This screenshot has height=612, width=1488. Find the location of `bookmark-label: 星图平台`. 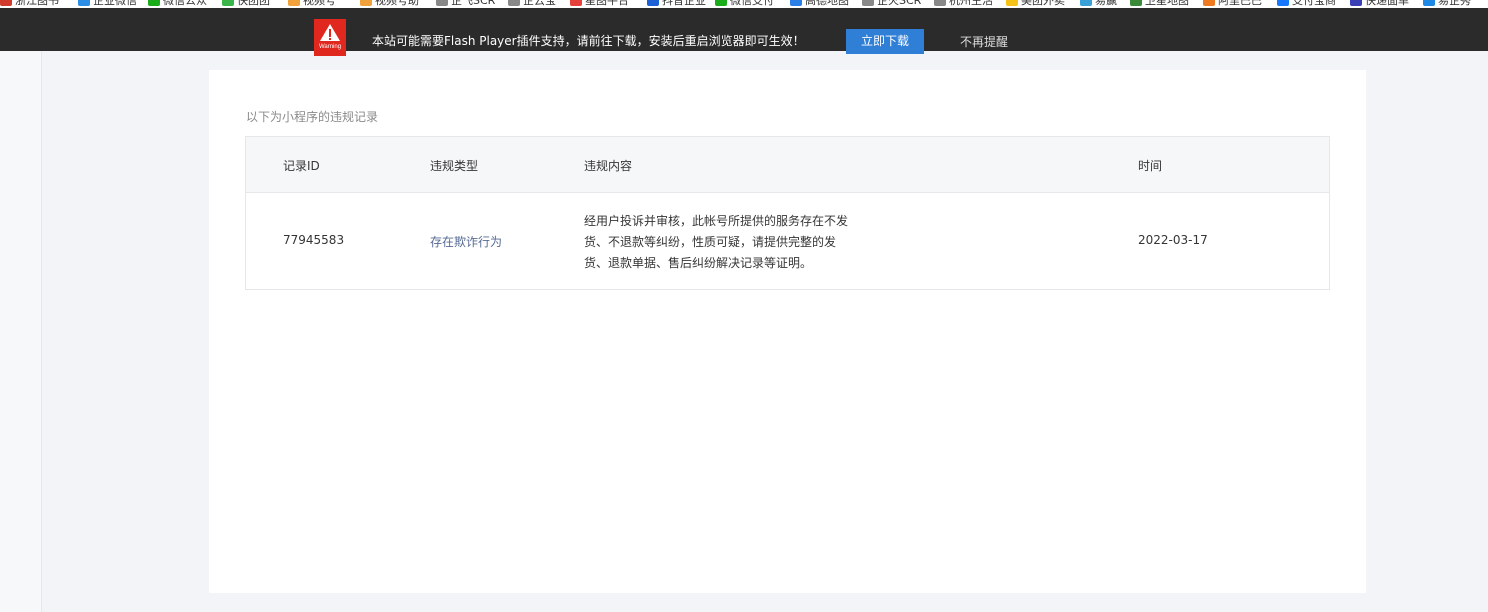

bookmark-label: 星图平台 is located at coordinates (607, 3).